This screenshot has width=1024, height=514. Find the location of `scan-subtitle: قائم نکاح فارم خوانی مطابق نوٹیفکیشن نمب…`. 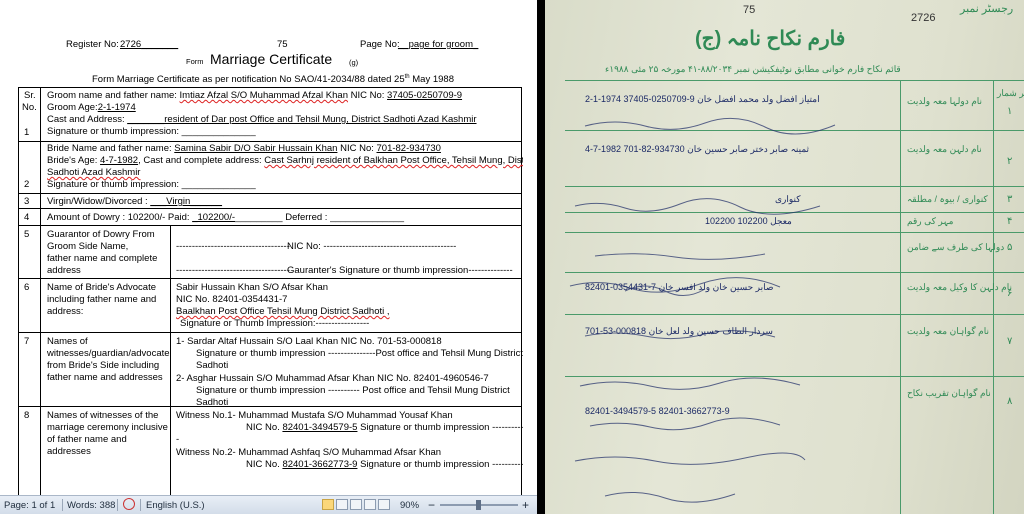

scan-subtitle: قائم نکاح فارم خوانی مطابق نوٹیفکیشن نمب… is located at coordinates (753, 69).